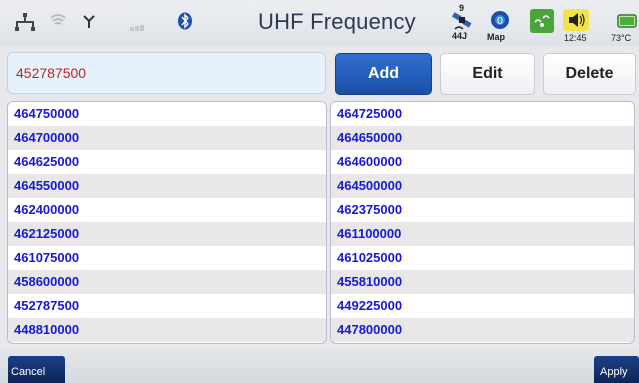  Describe the element at coordinates (589, 74) in the screenshot. I see `delete-button: Delete` at that location.